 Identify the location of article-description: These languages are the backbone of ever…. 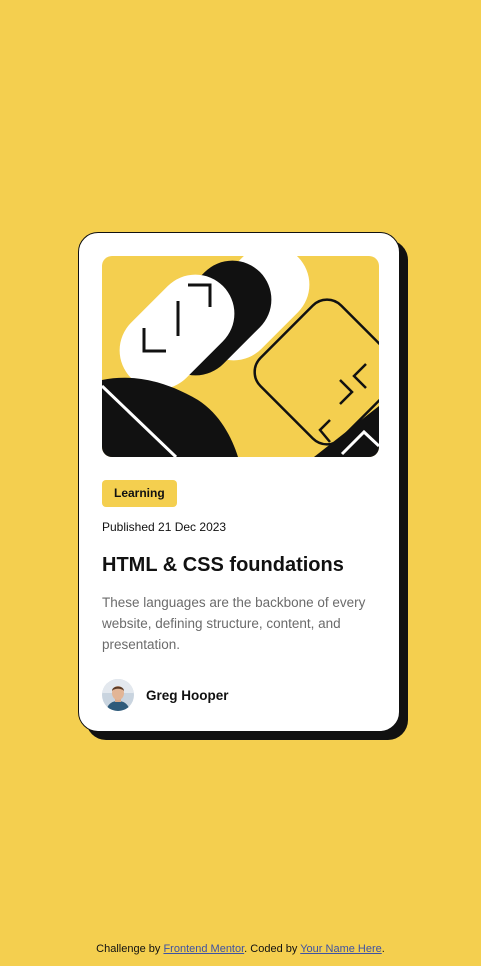
(234, 623).